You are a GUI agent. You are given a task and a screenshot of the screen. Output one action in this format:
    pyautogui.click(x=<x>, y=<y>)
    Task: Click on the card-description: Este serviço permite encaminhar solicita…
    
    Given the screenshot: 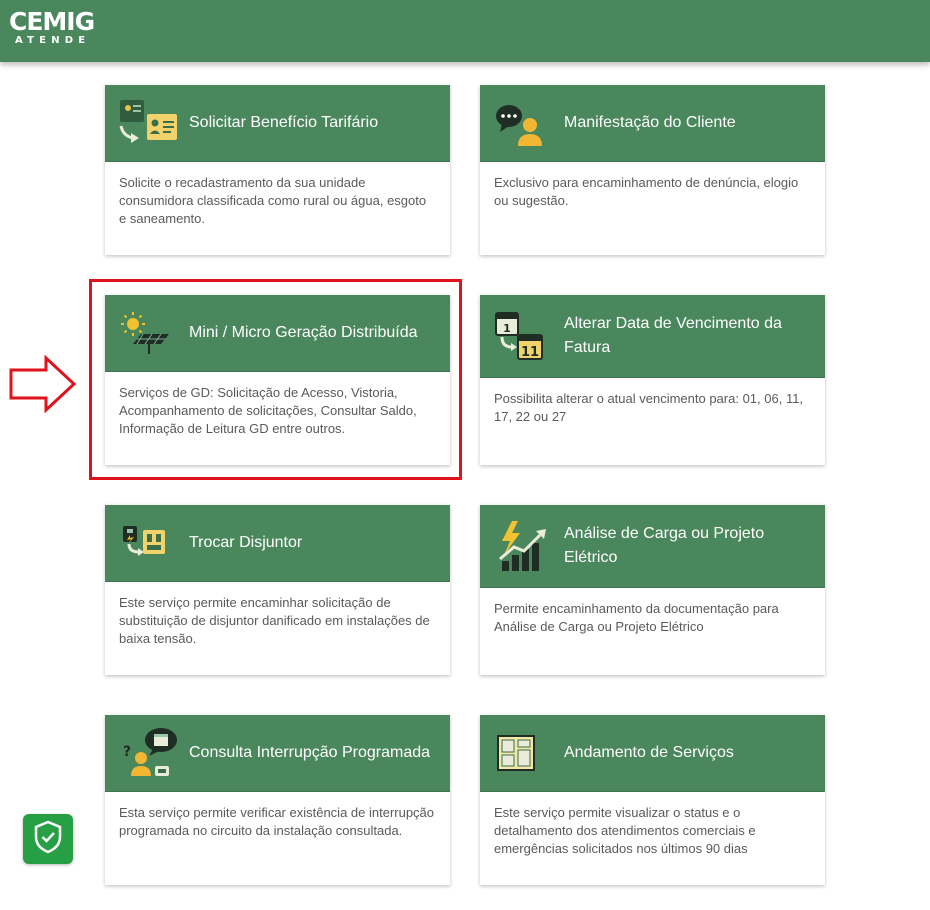 What is the action you would take?
    pyautogui.click(x=274, y=620)
    